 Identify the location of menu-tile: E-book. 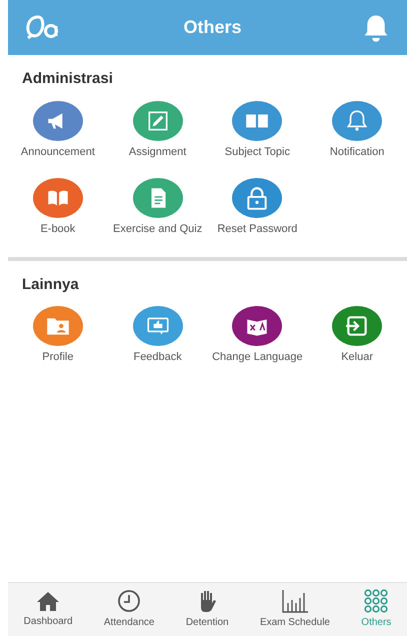
(58, 213).